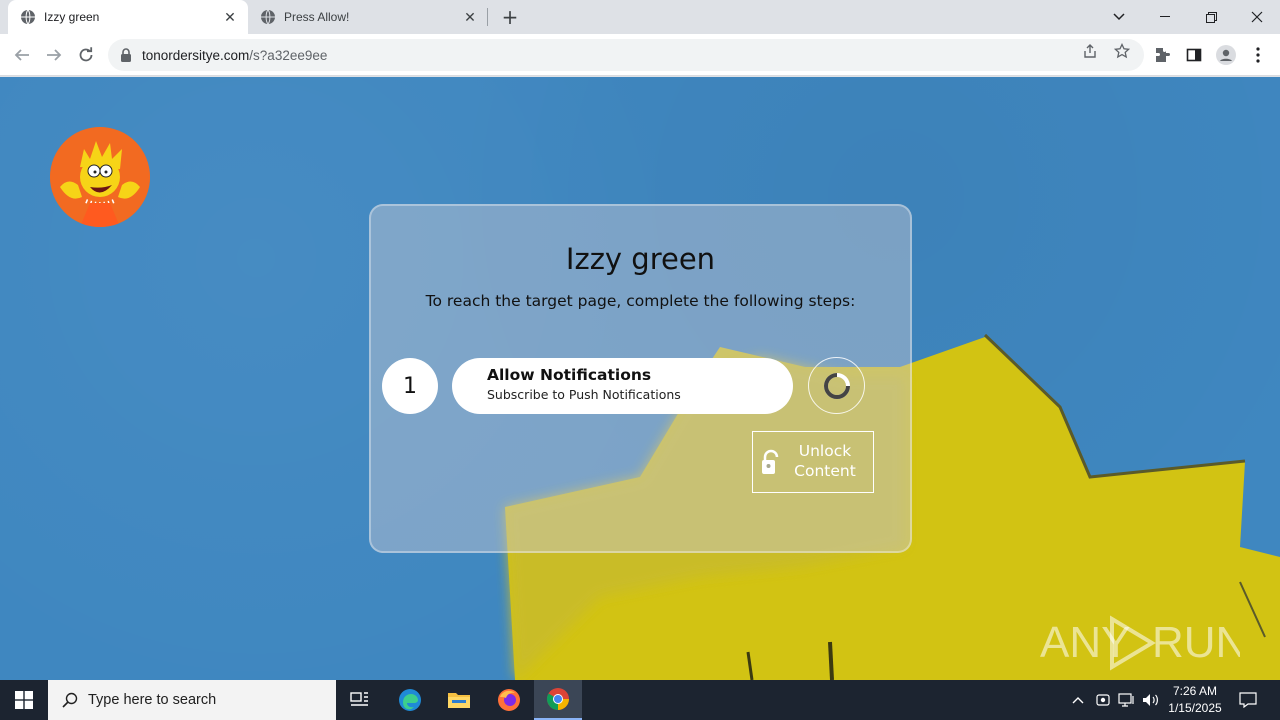 The height and width of the screenshot is (720, 1280). I want to click on start-button, so click(24, 700).